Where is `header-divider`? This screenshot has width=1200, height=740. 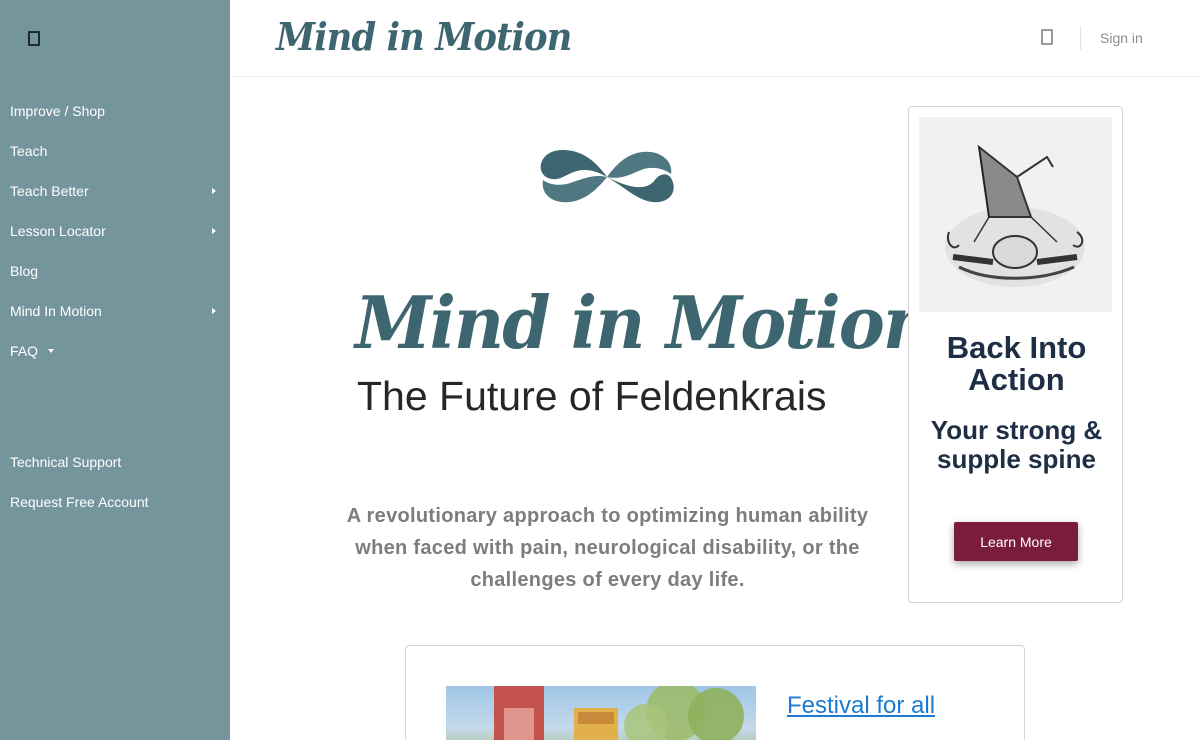
header-divider is located at coordinates (1080, 38).